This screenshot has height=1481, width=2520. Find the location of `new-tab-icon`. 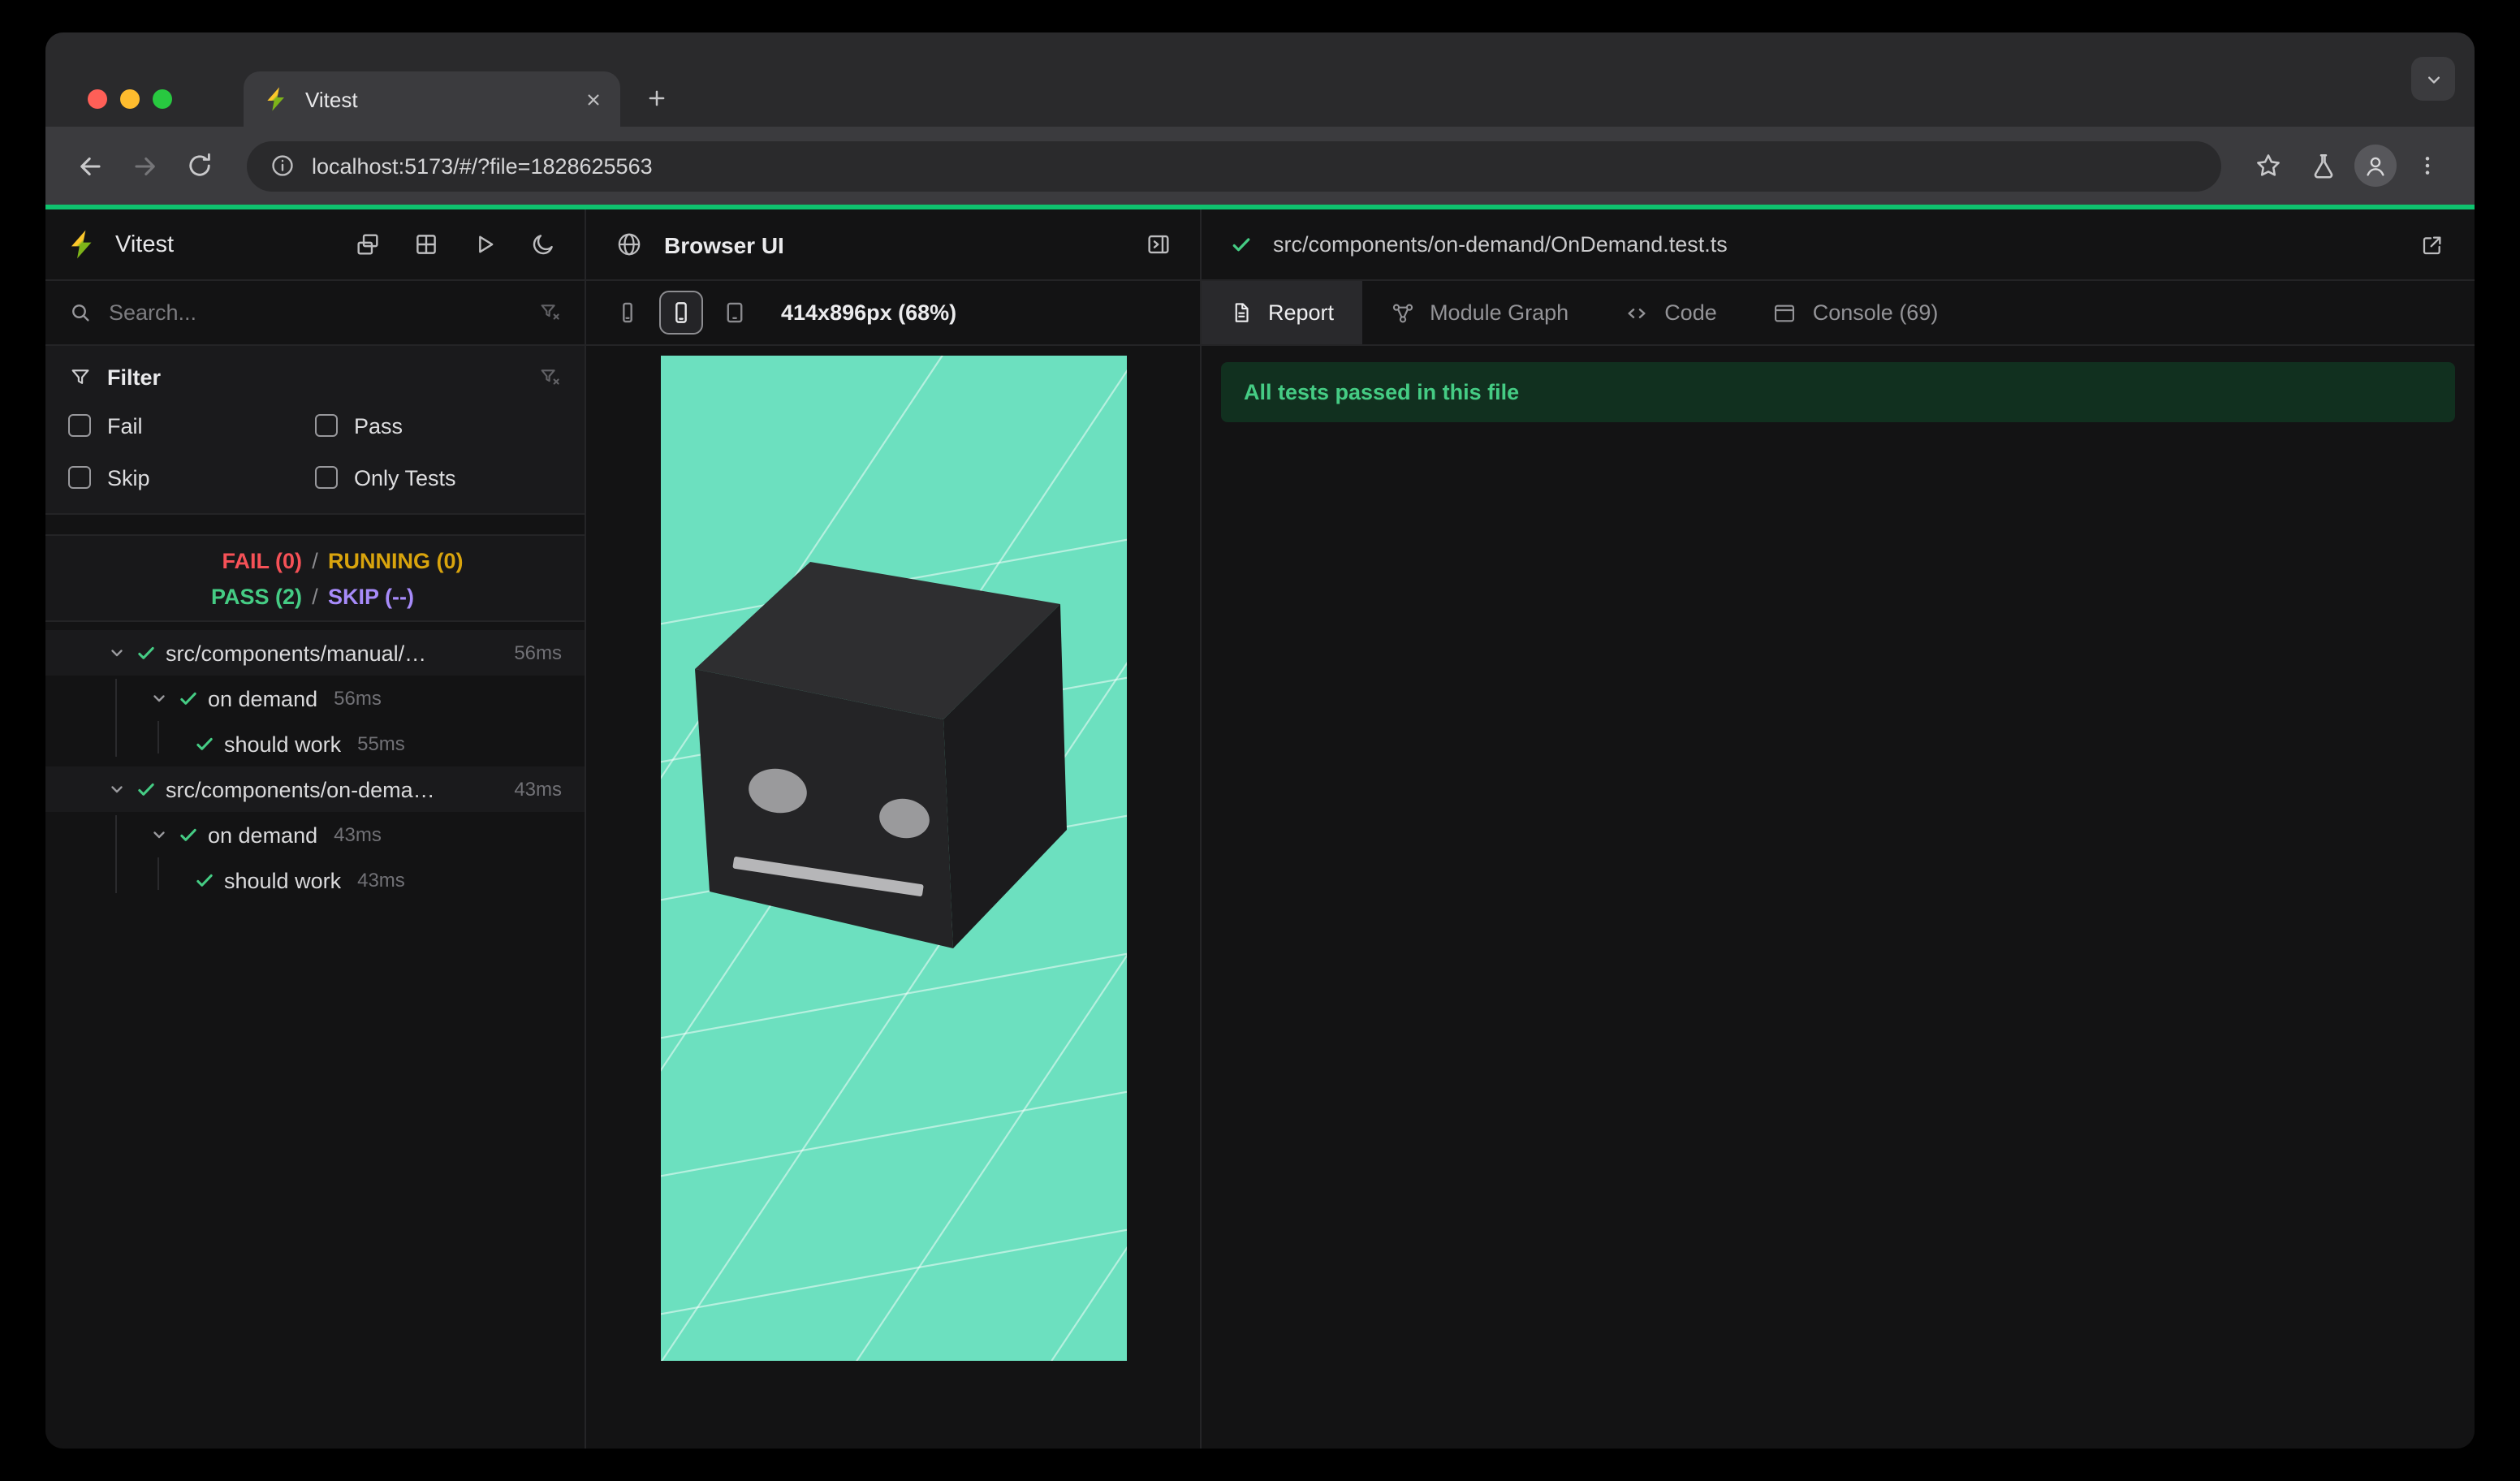

new-tab-icon is located at coordinates (655, 97).